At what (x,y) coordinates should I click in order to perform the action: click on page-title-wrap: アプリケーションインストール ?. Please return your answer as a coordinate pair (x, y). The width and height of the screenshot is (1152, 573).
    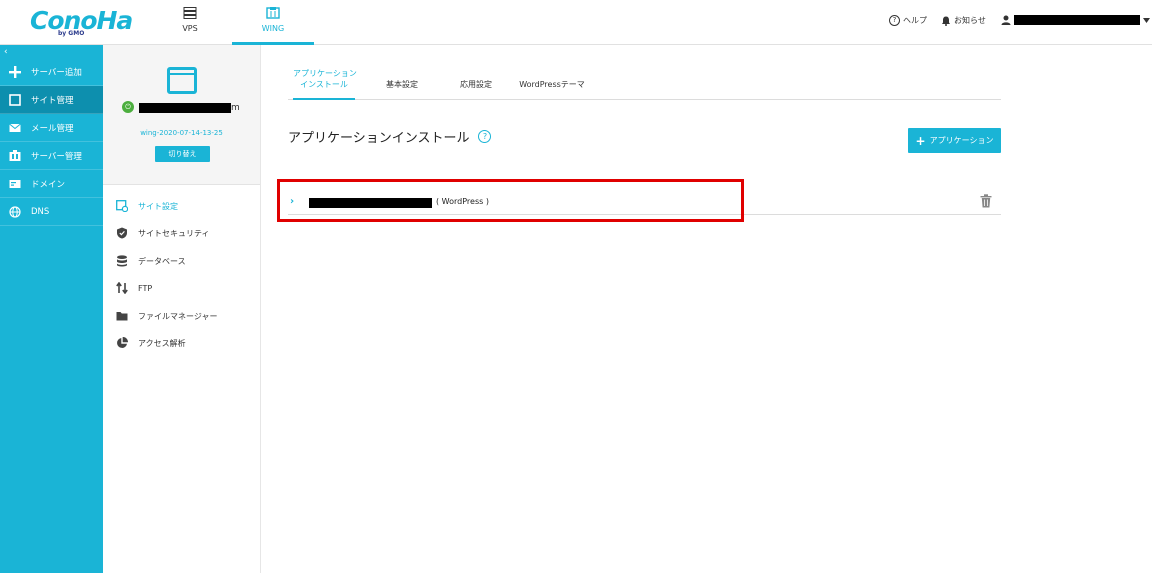
    Looking at the image, I should click on (390, 136).